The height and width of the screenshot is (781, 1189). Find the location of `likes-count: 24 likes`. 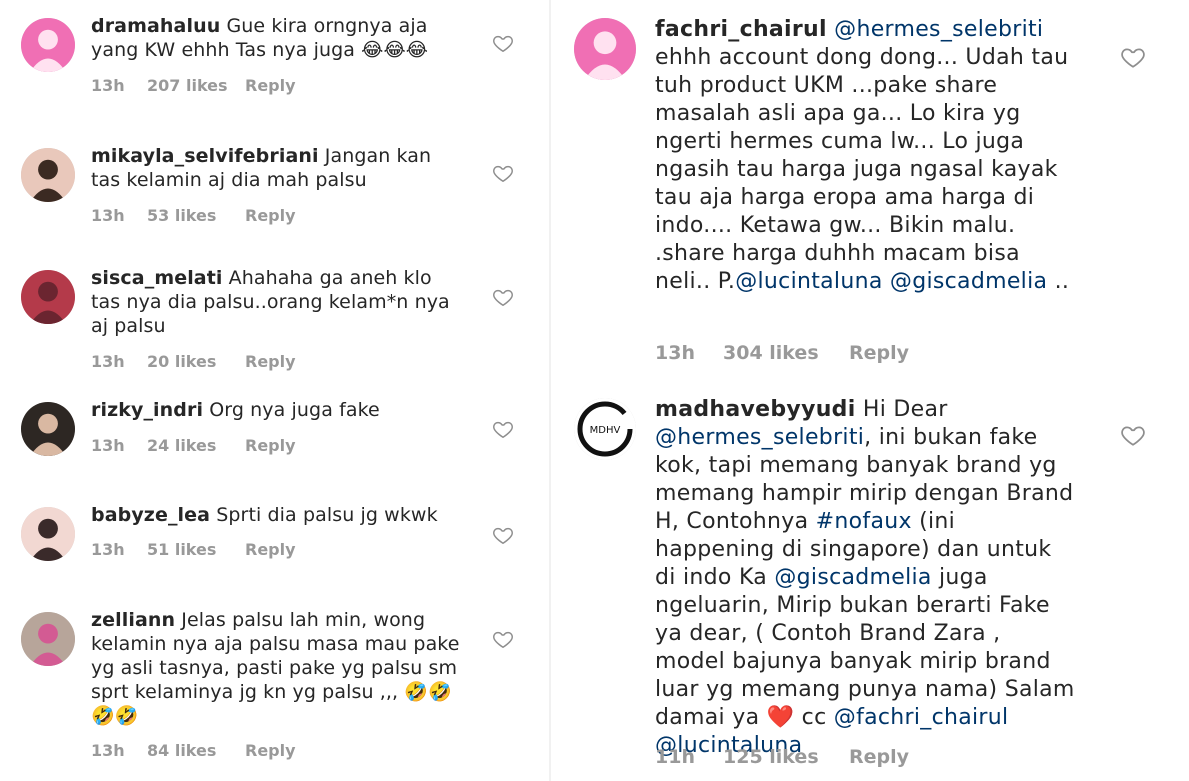

likes-count: 24 likes is located at coordinates (196, 445).